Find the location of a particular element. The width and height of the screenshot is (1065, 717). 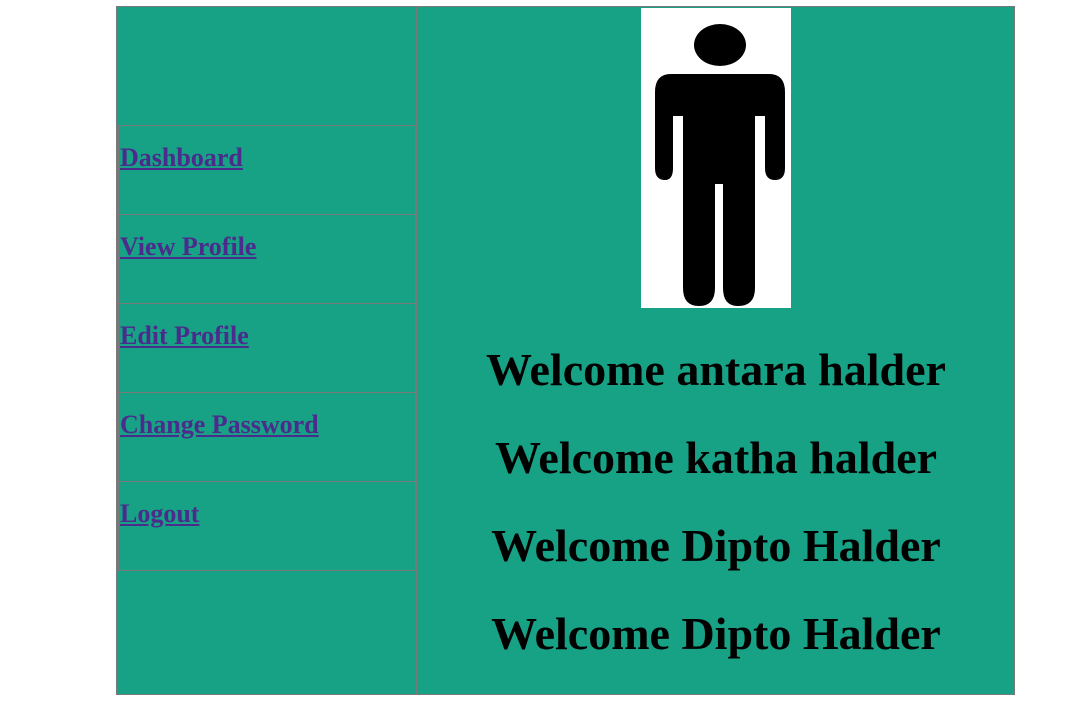

welcome-message: Welcome katha halder is located at coordinates (716, 457).